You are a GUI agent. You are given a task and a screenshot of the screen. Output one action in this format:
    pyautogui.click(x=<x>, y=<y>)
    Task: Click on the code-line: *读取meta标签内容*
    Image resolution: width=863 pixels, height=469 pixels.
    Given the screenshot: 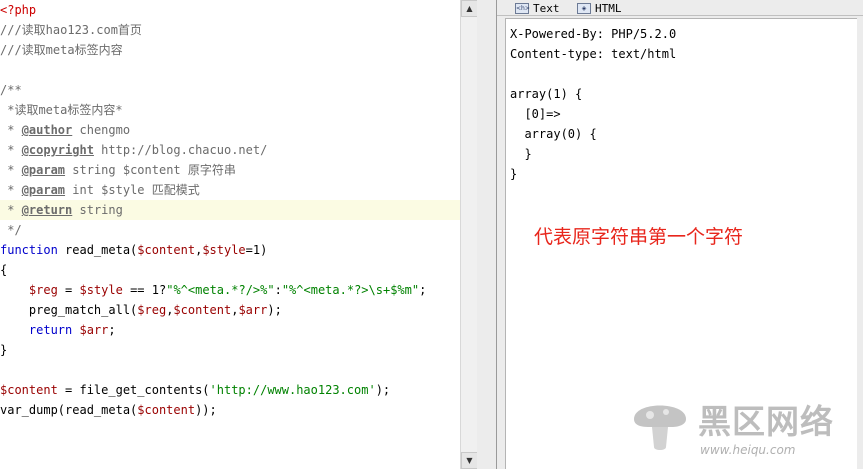 What is the action you would take?
    pyautogui.click(x=230, y=110)
    